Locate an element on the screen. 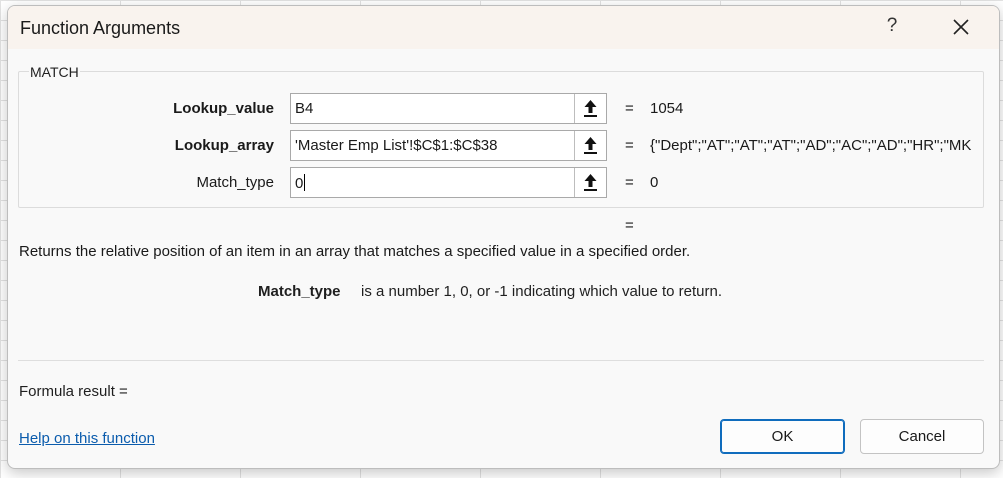  match-type-ref-button is located at coordinates (590, 182).